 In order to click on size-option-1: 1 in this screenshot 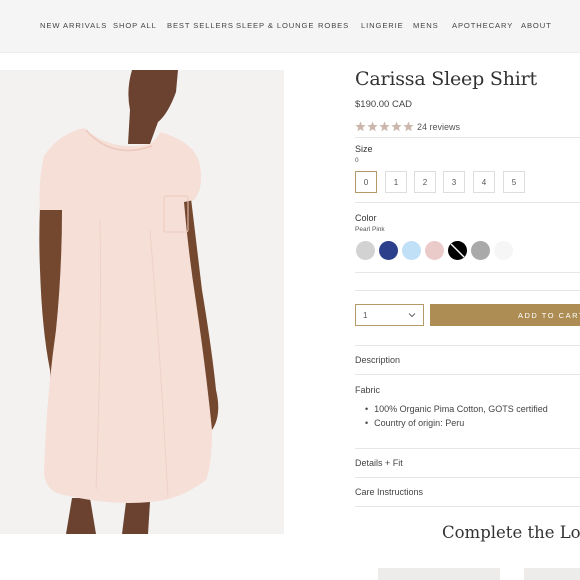, I will do `click(396, 182)`.